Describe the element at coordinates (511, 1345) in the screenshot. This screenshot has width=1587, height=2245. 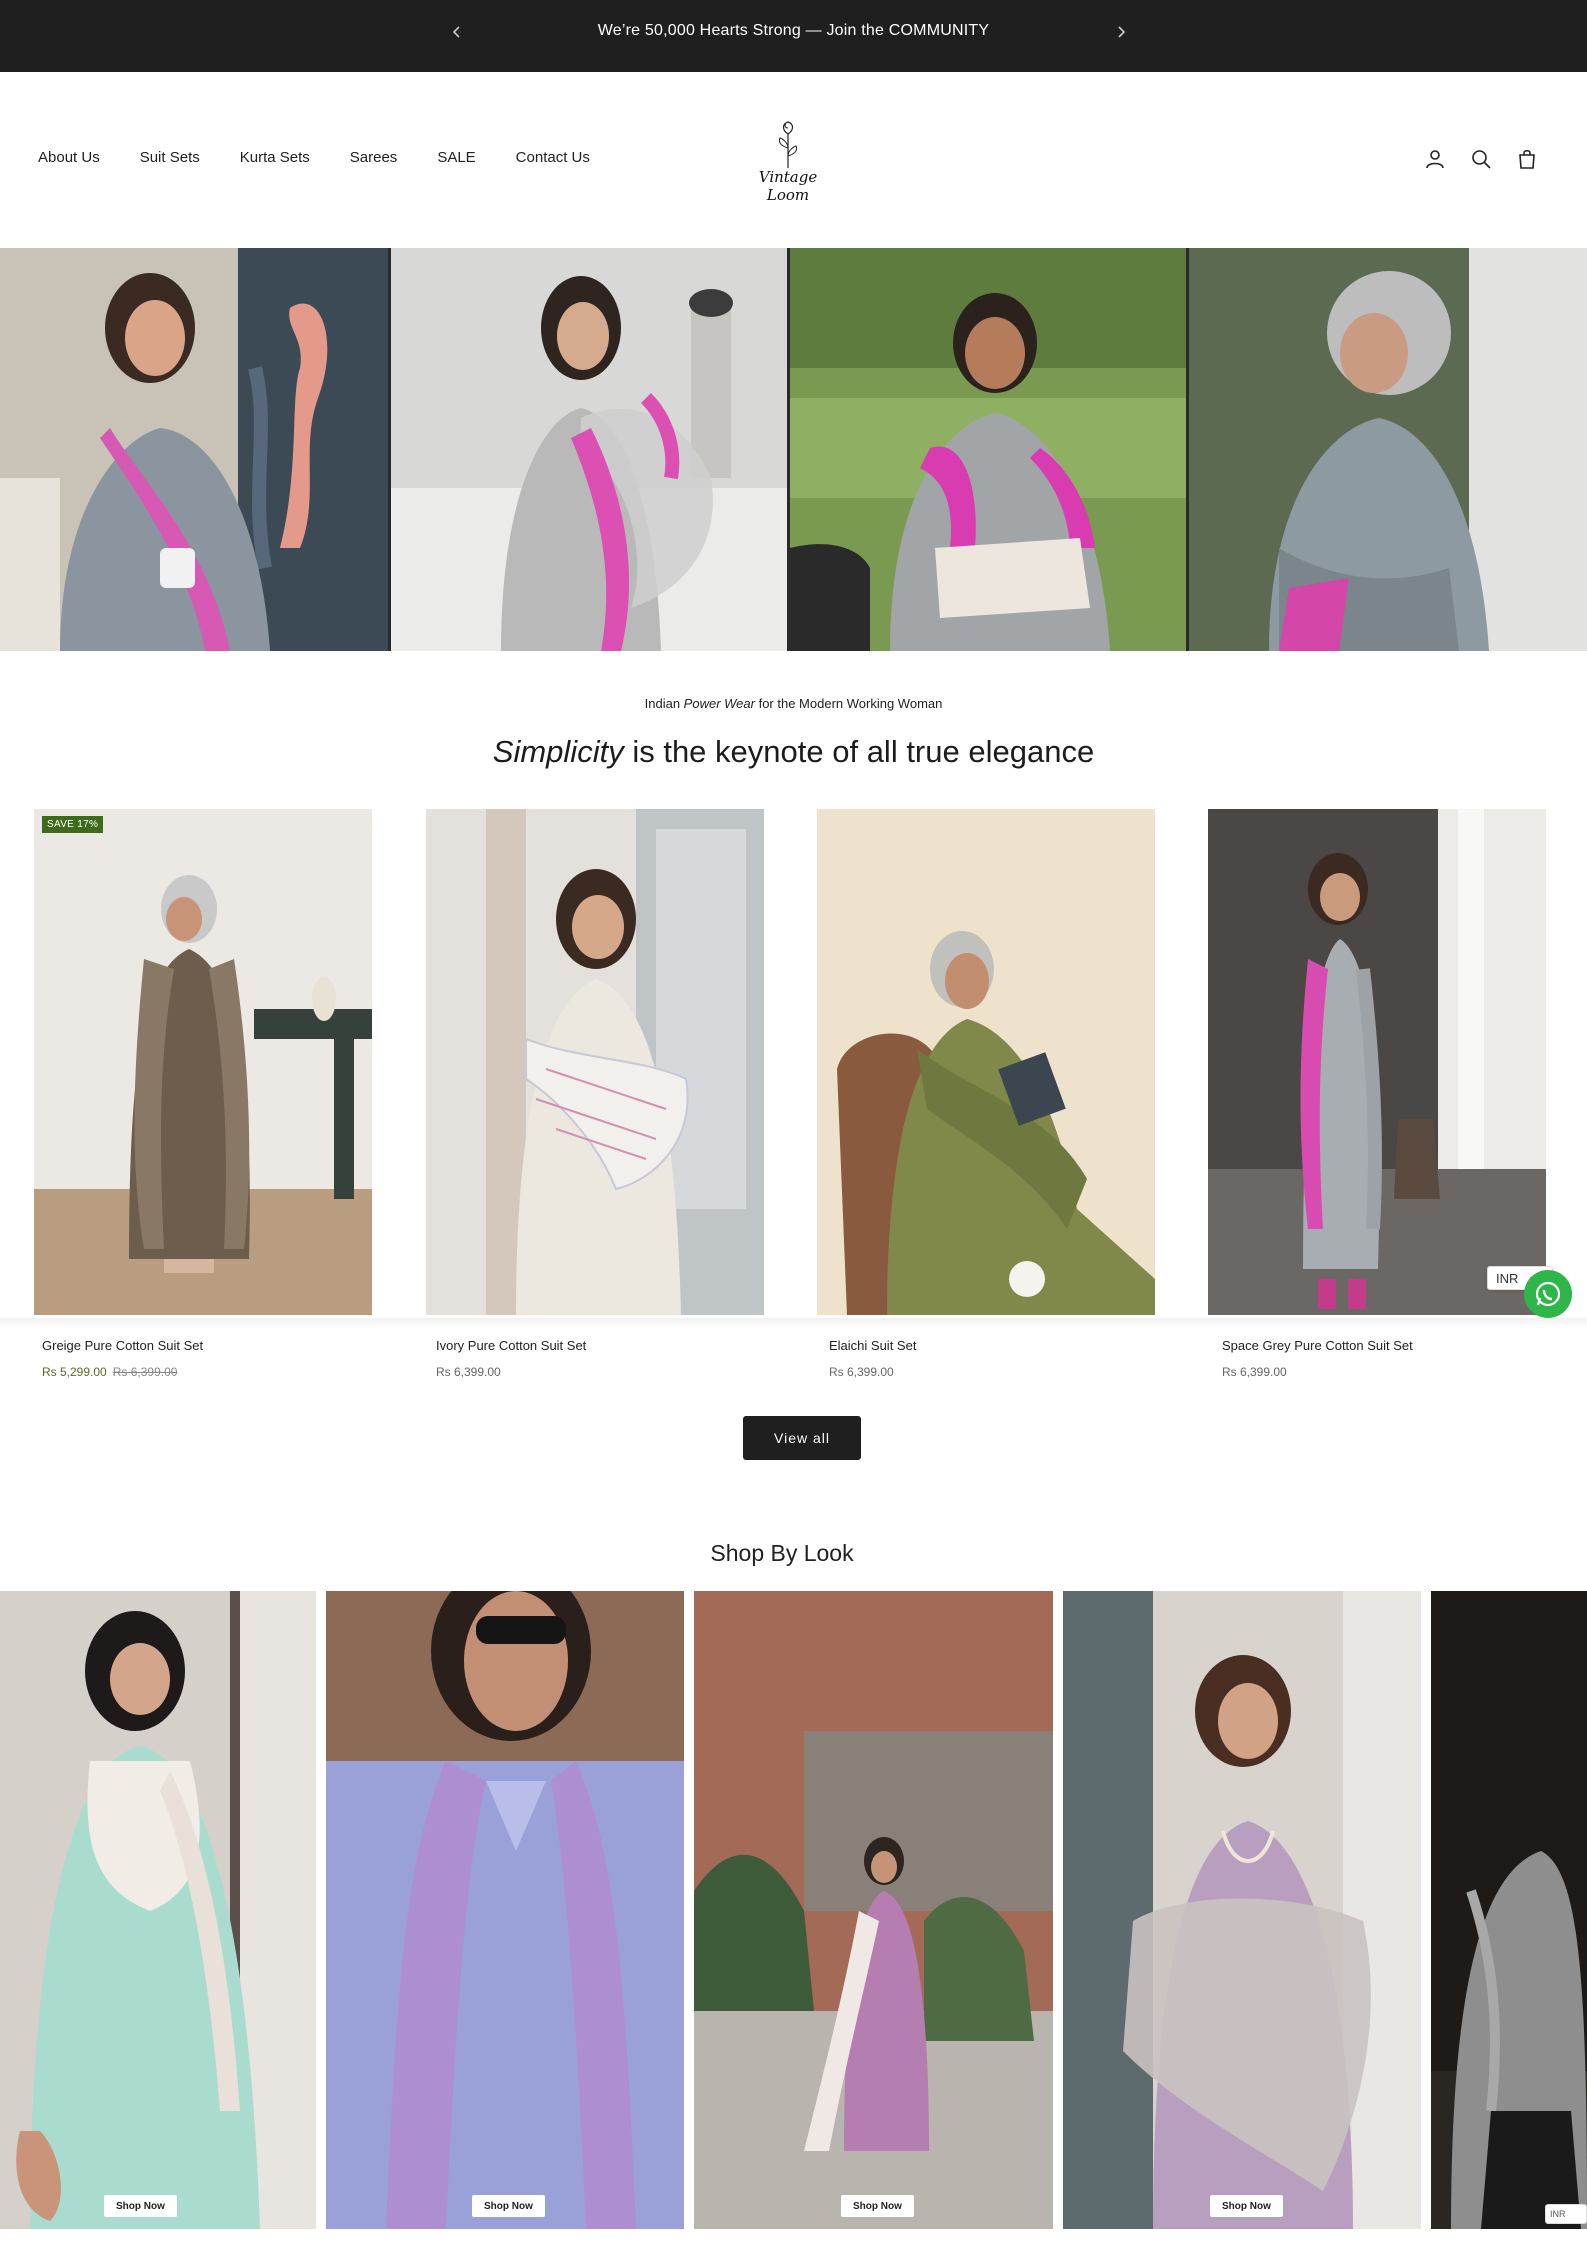
I see `product-title: Ivory Pure Cotton Suit Set` at that location.